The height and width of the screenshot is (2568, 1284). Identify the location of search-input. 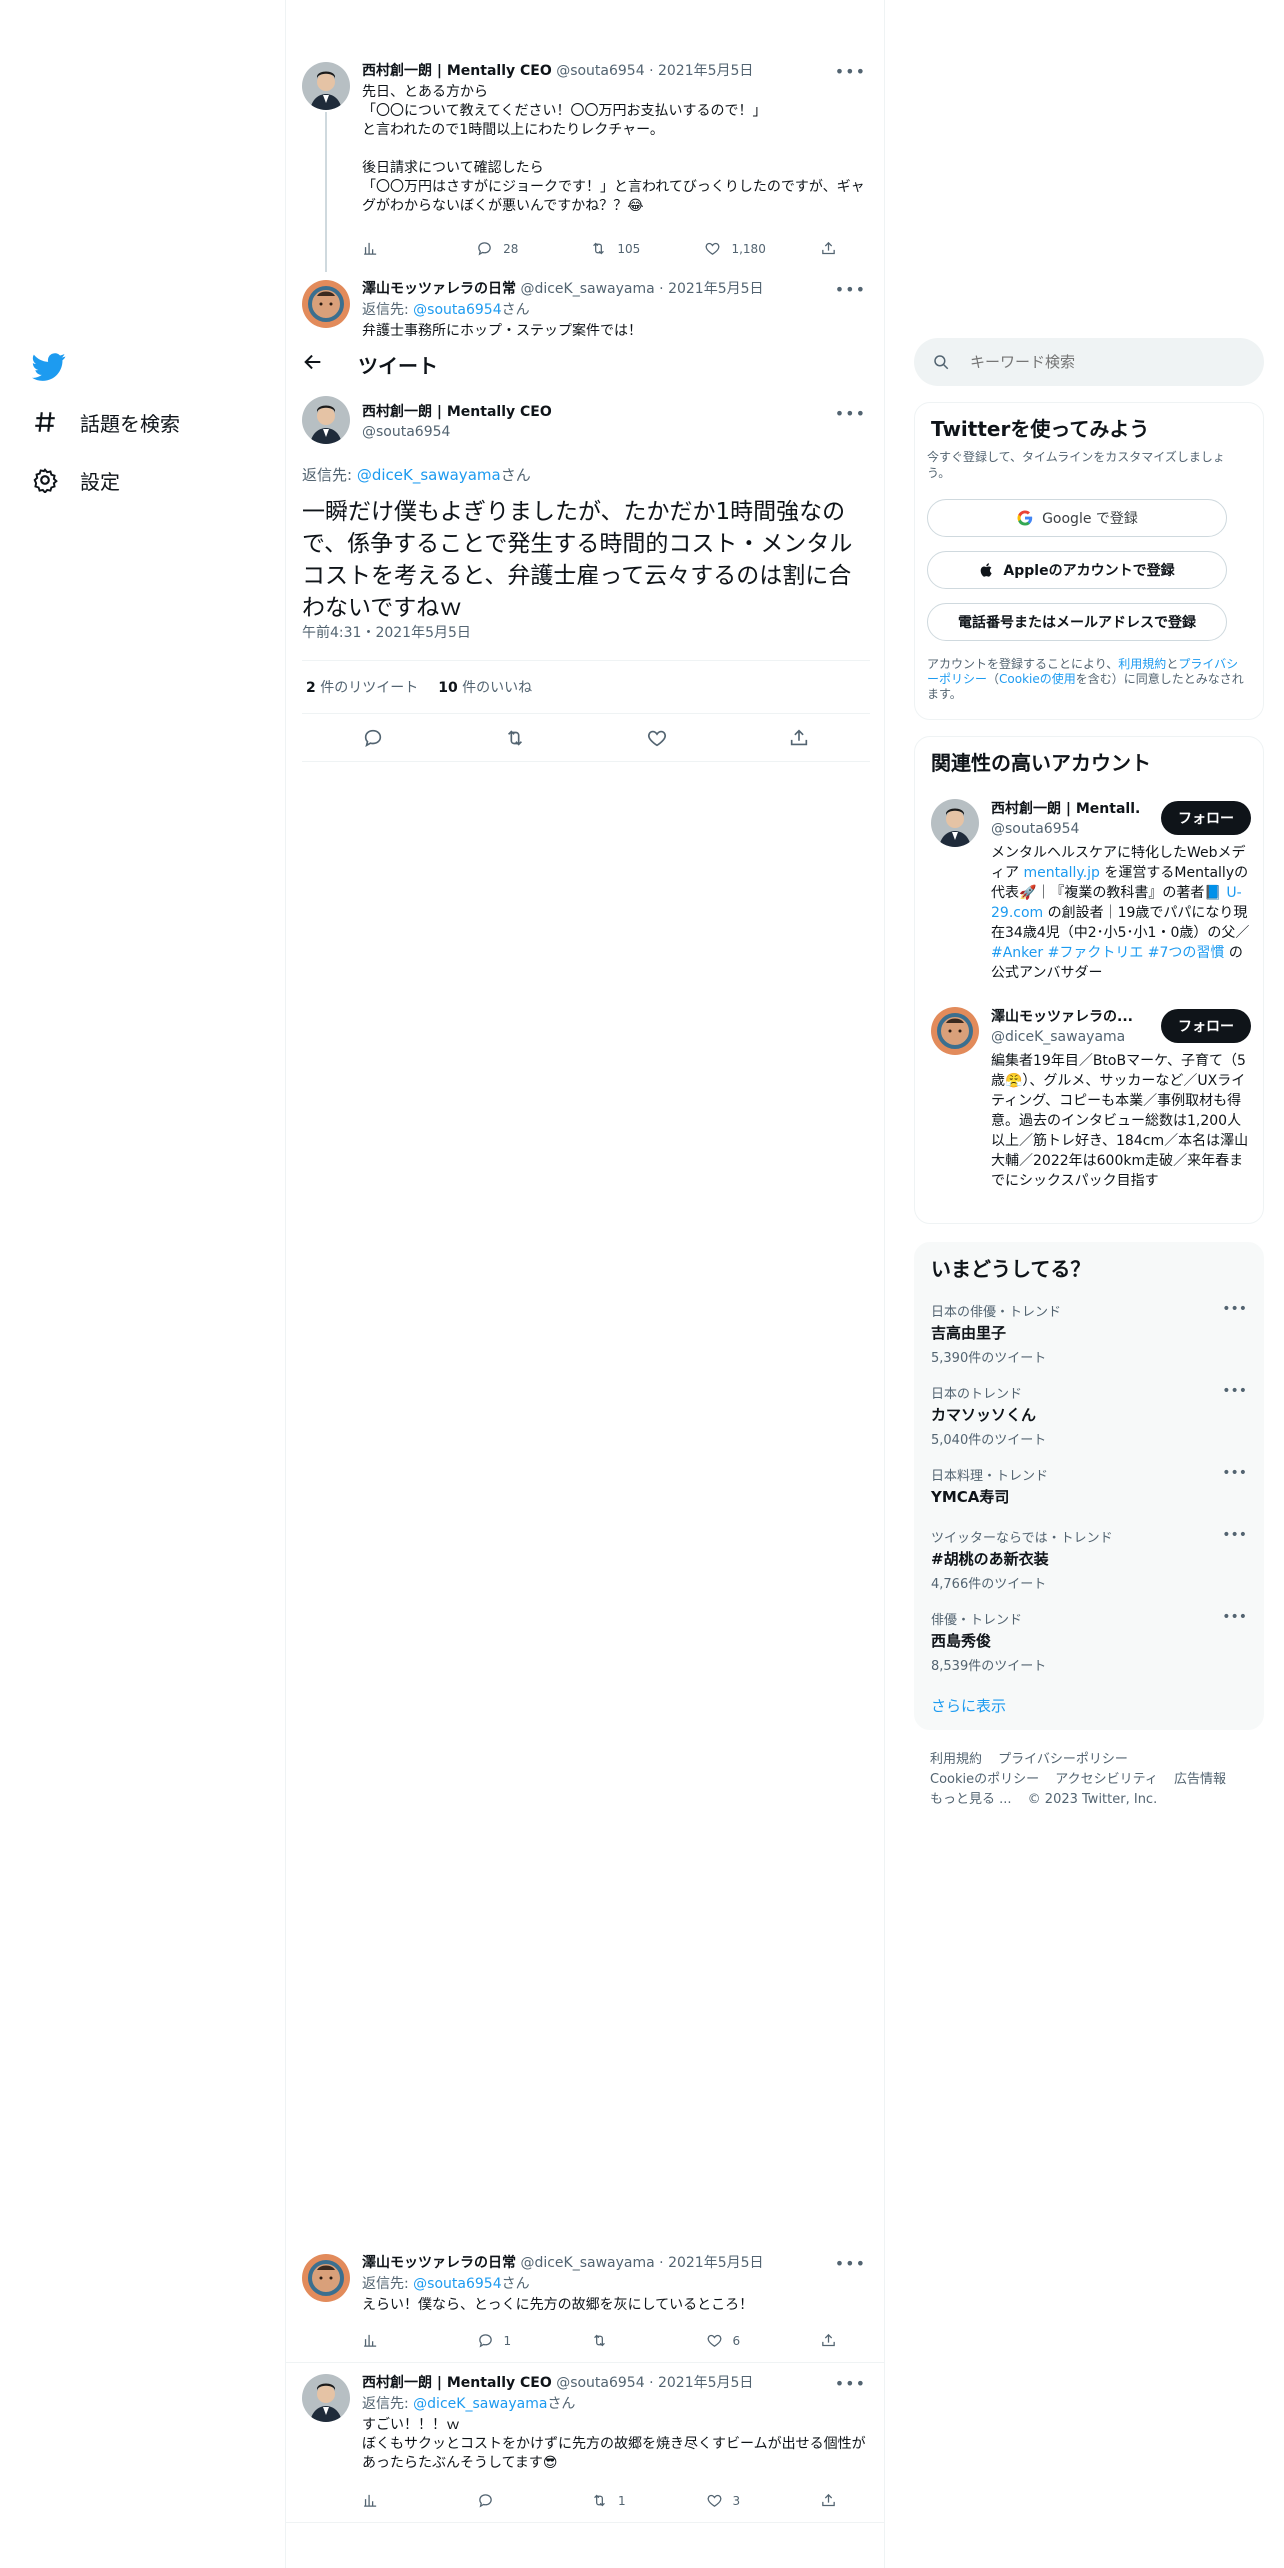
(1095, 362).